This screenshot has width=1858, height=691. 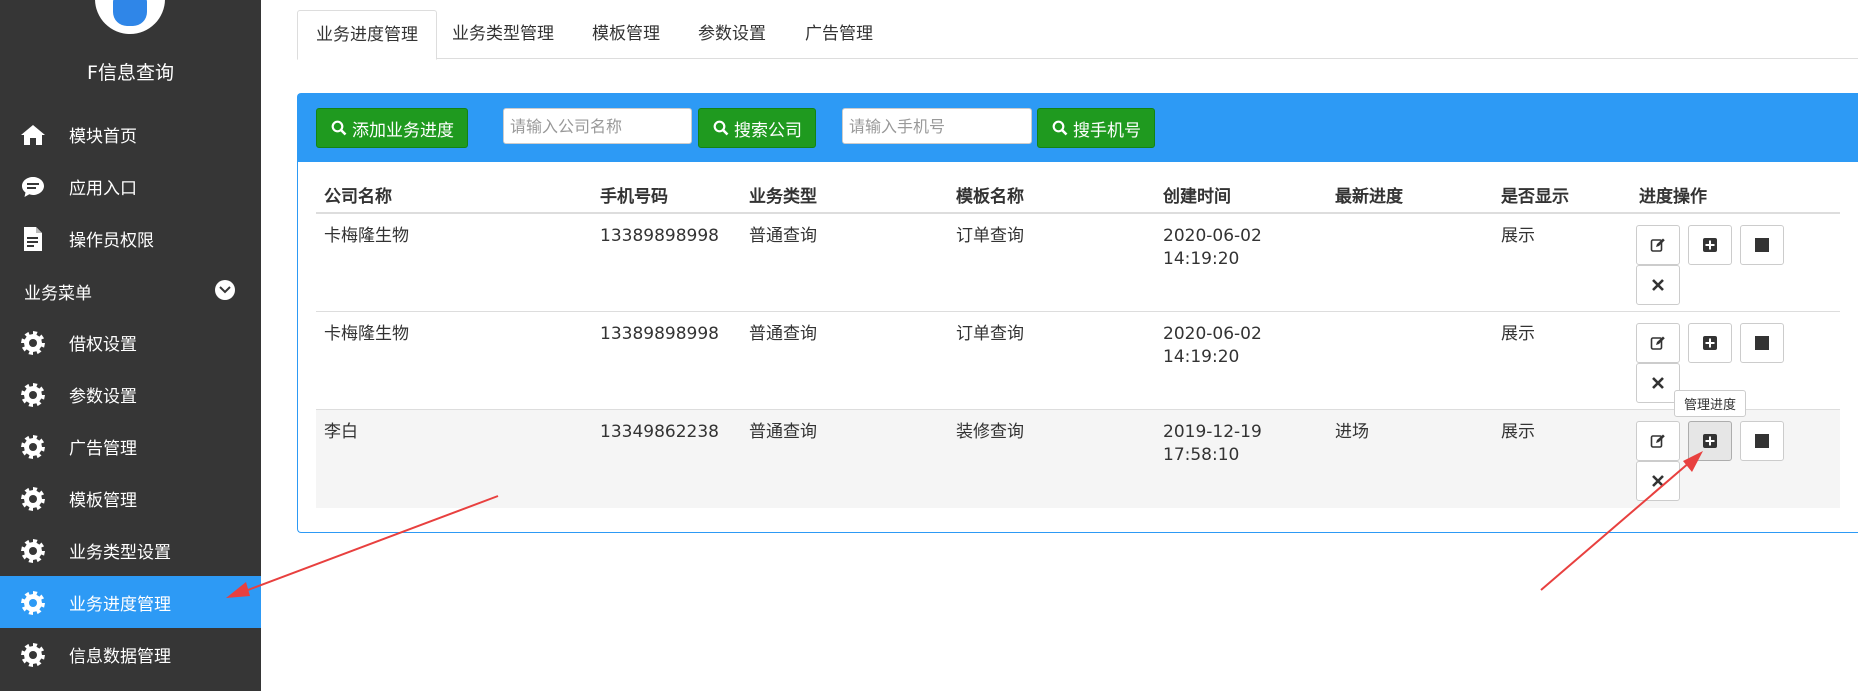 What do you see at coordinates (839, 34) in the screenshot?
I see `tab-ads: 广告管理` at bounding box center [839, 34].